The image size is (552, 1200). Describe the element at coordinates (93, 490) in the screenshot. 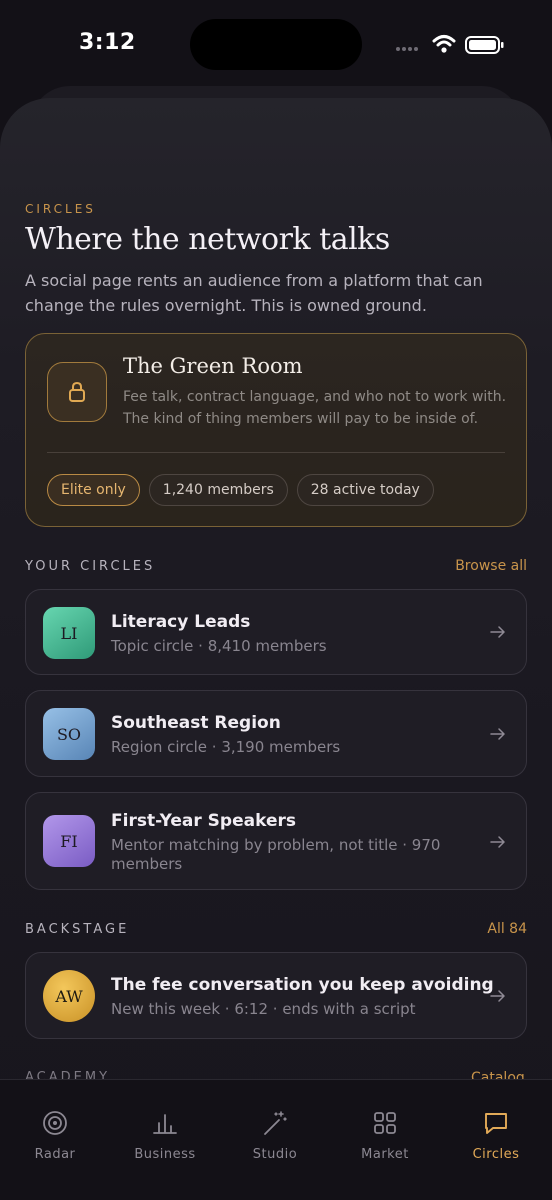

I see `chip-elite-only: Elite only` at that location.